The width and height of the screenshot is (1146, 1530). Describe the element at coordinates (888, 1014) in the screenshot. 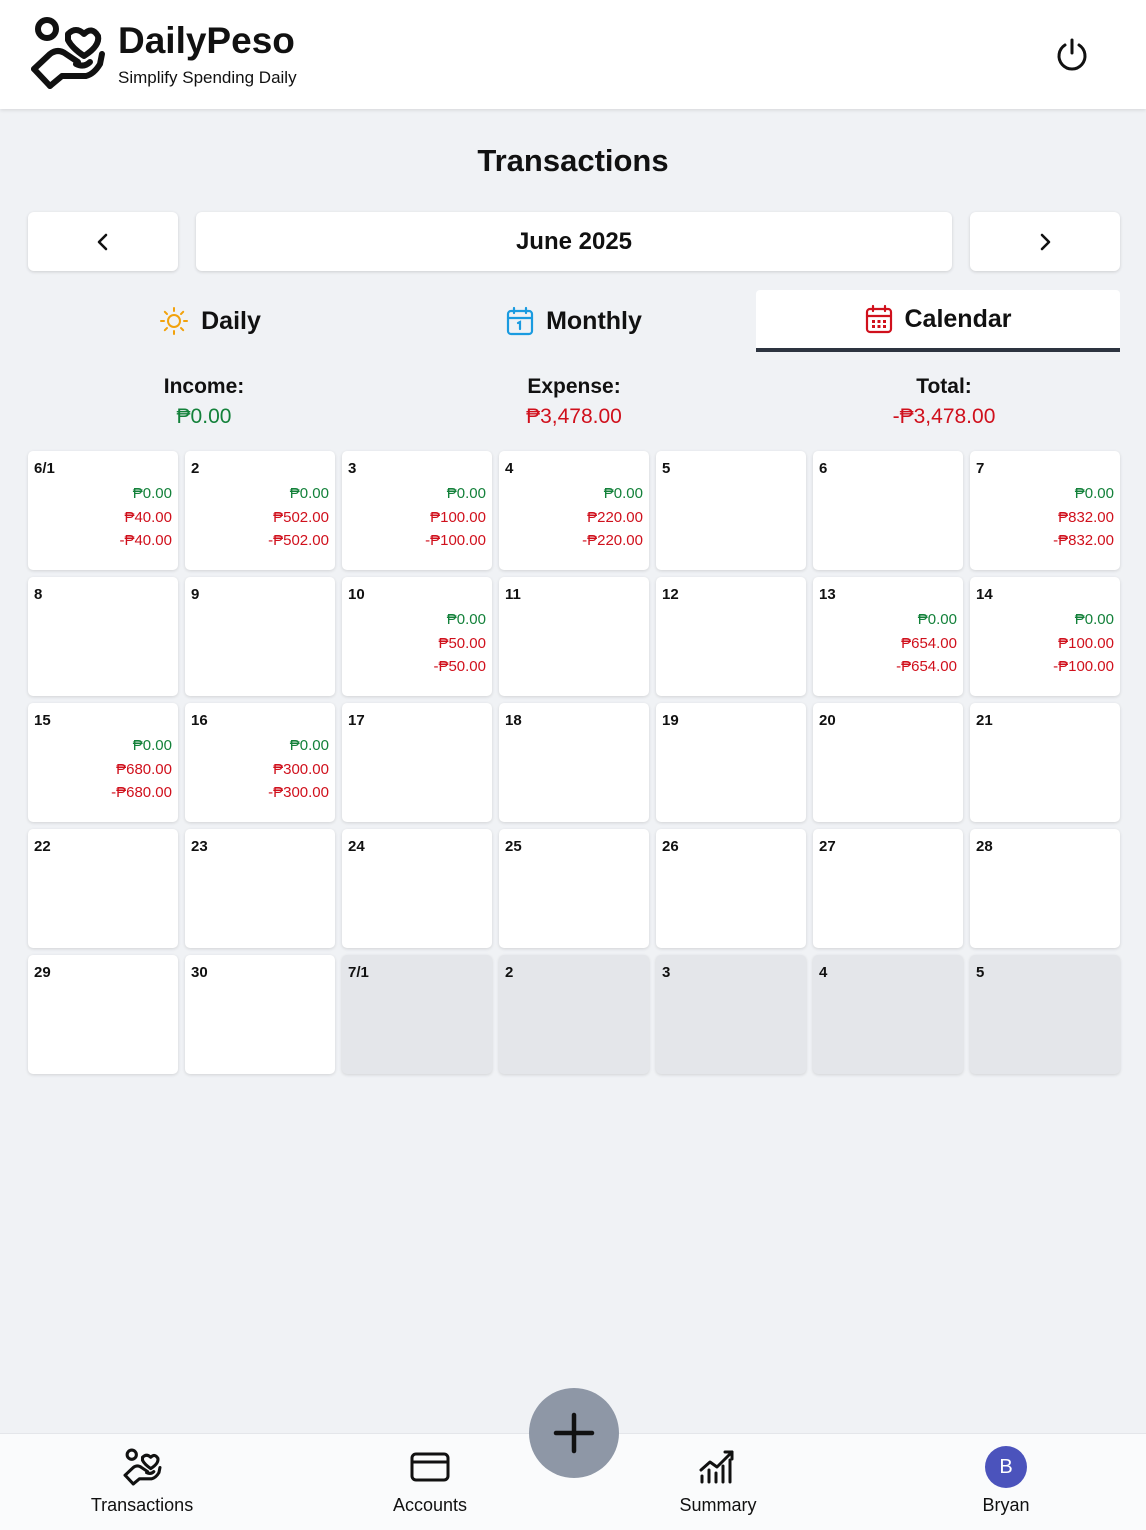

I see `calendar-day-cell: 4` at that location.